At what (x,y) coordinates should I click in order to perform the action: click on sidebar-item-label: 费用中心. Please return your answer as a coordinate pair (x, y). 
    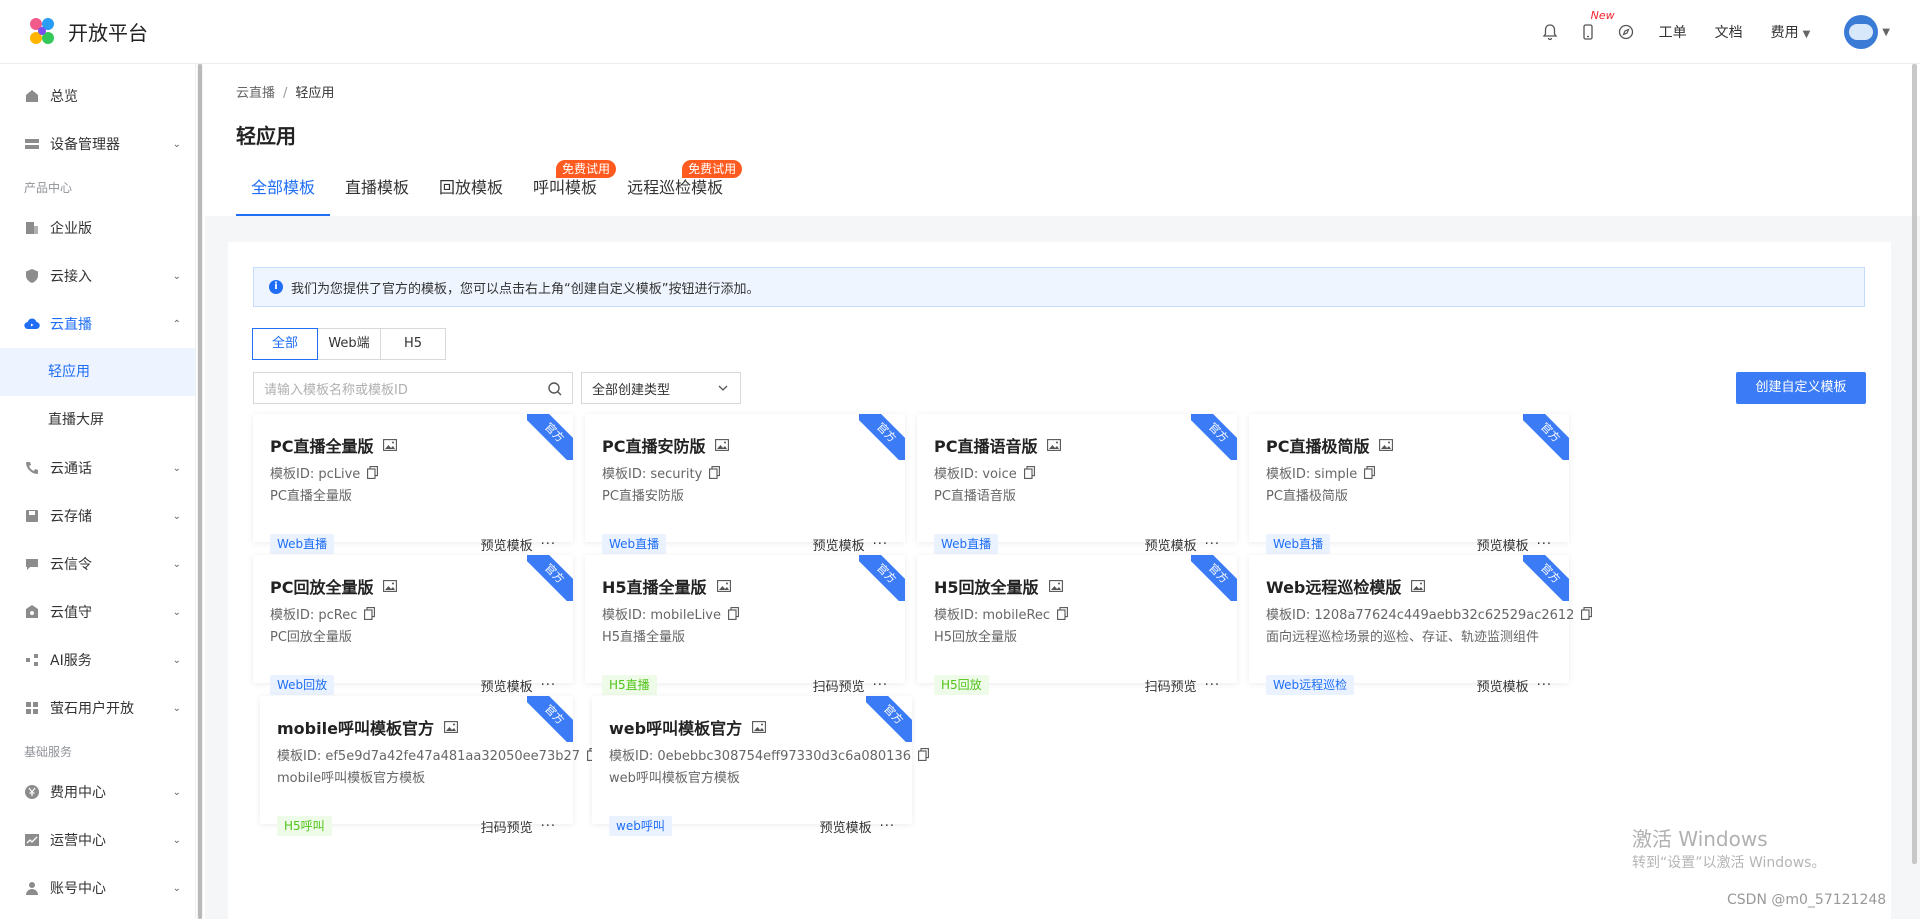
    Looking at the image, I should click on (78, 793).